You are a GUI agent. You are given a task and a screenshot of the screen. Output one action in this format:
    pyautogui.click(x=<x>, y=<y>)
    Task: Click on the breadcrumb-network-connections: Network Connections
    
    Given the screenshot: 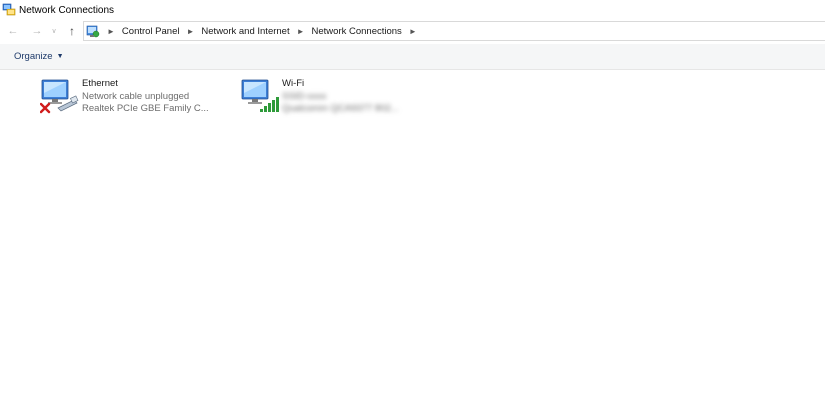 What is the action you would take?
    pyautogui.click(x=357, y=31)
    